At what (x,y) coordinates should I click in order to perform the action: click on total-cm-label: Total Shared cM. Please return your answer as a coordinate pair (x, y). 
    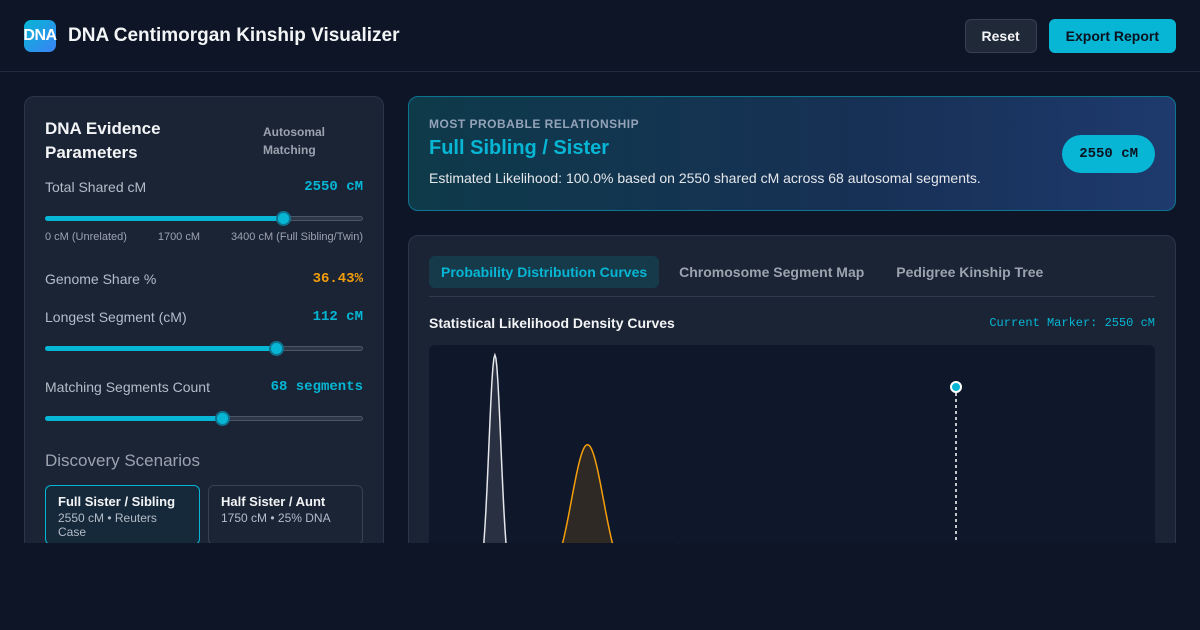
    Looking at the image, I should click on (96, 187).